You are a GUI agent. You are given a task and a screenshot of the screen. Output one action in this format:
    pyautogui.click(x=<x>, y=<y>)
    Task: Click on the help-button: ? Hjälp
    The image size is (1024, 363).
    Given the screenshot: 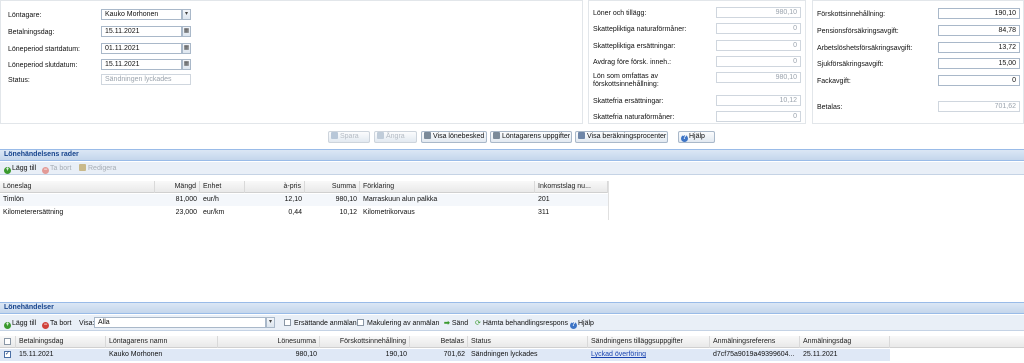 What is the action you would take?
    pyautogui.click(x=696, y=137)
    